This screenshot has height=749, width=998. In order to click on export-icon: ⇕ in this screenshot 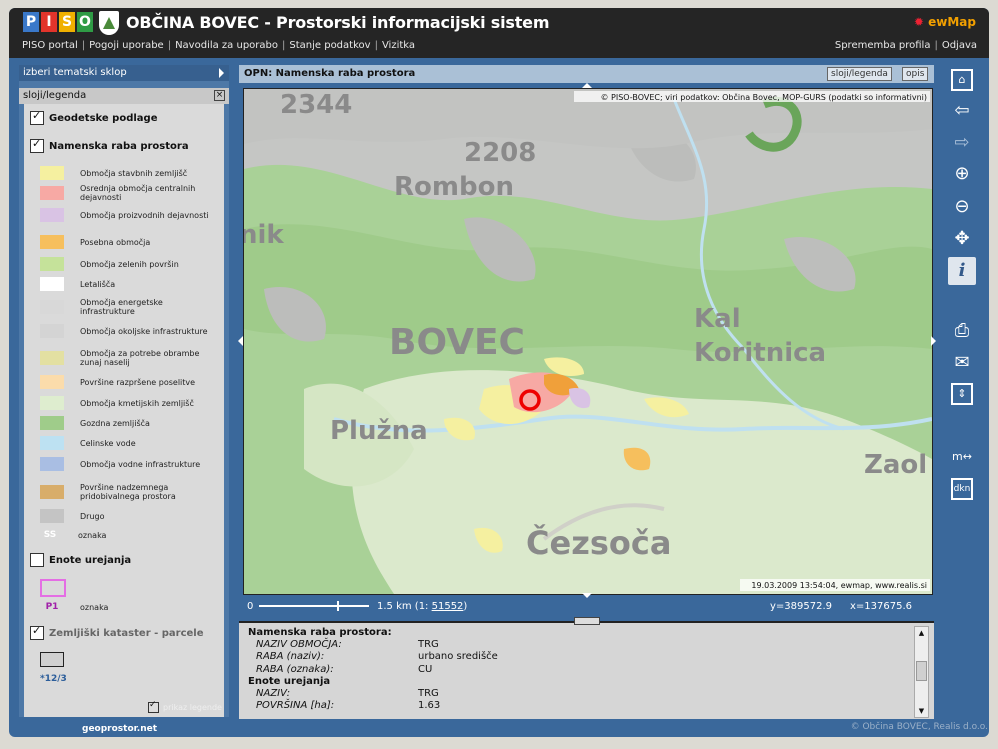, I will do `click(962, 394)`.